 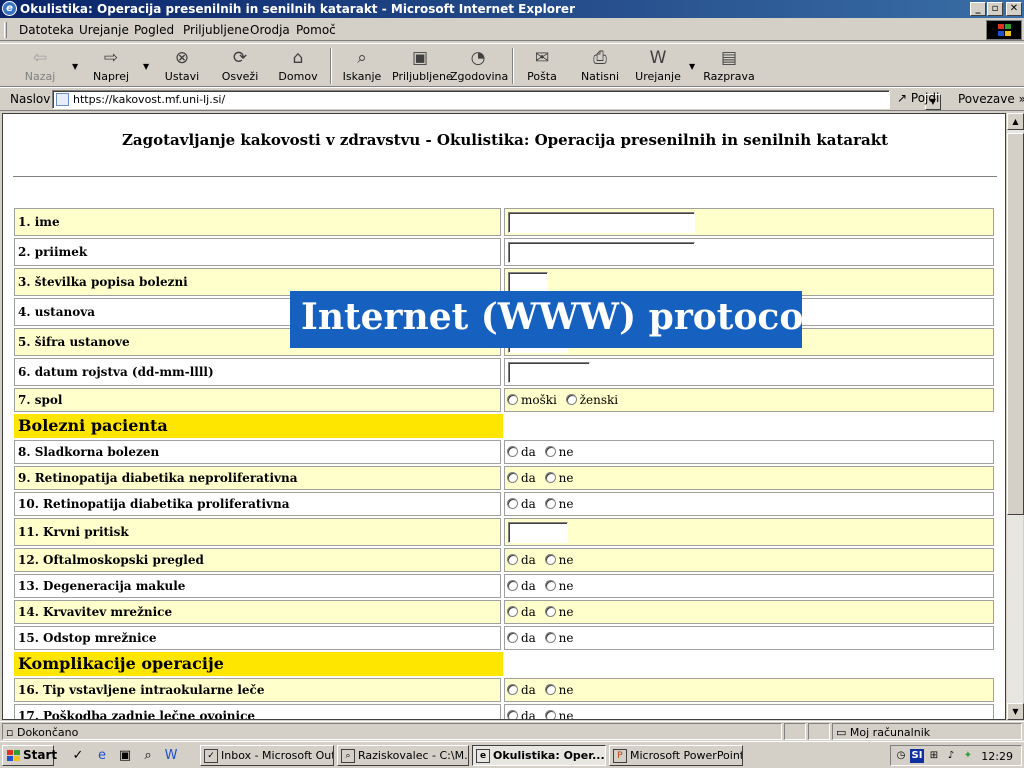 I want to click on search-quicklaunch-icon: ⌕, so click(x=148, y=756).